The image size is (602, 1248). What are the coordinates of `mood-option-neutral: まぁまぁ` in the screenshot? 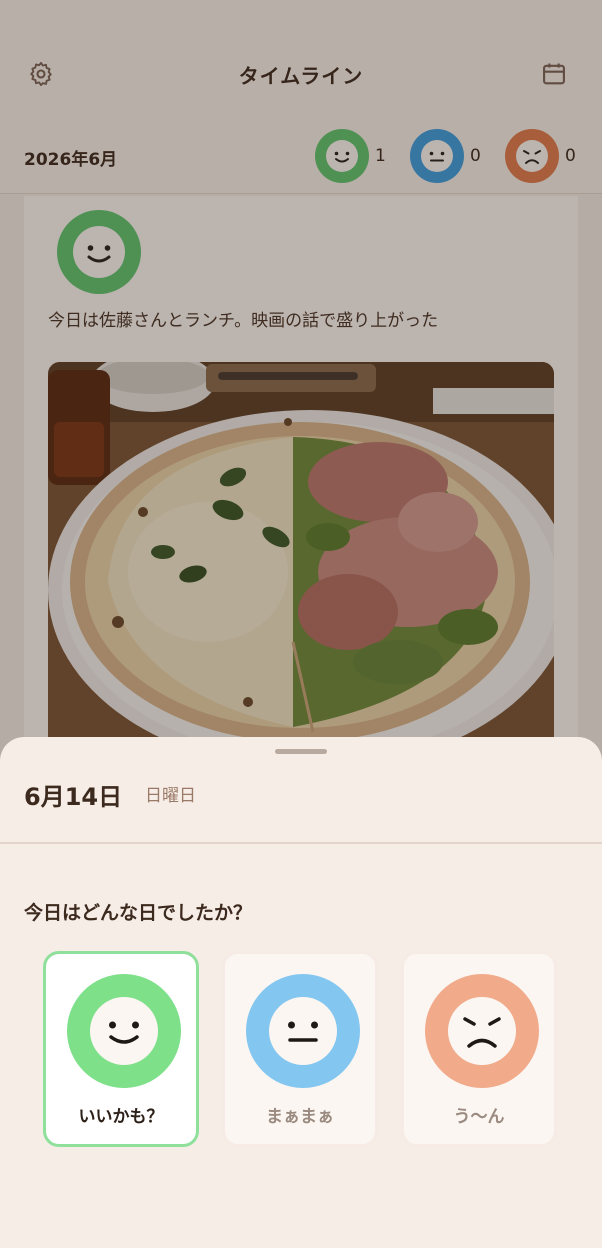 It's located at (300, 1049).